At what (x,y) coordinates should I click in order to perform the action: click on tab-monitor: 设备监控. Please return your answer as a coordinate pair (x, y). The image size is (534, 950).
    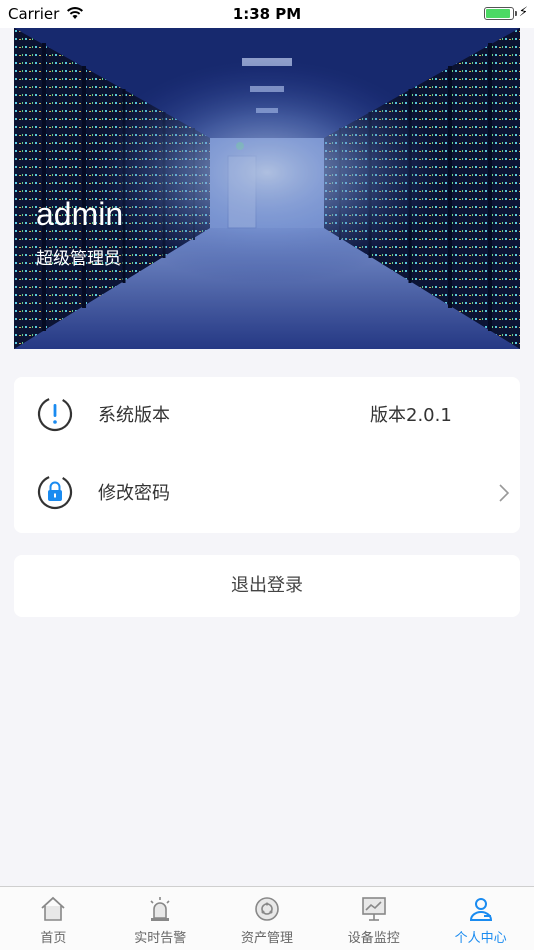
    Looking at the image, I should click on (373, 918).